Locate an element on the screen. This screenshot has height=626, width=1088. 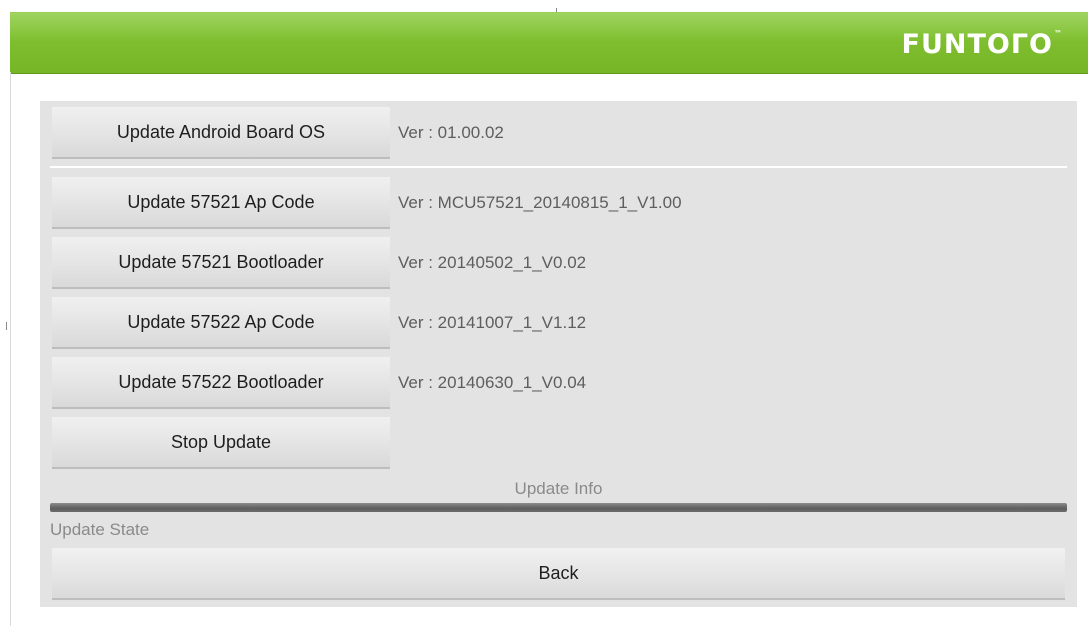
update-state-label: Update State is located at coordinates (100, 529).